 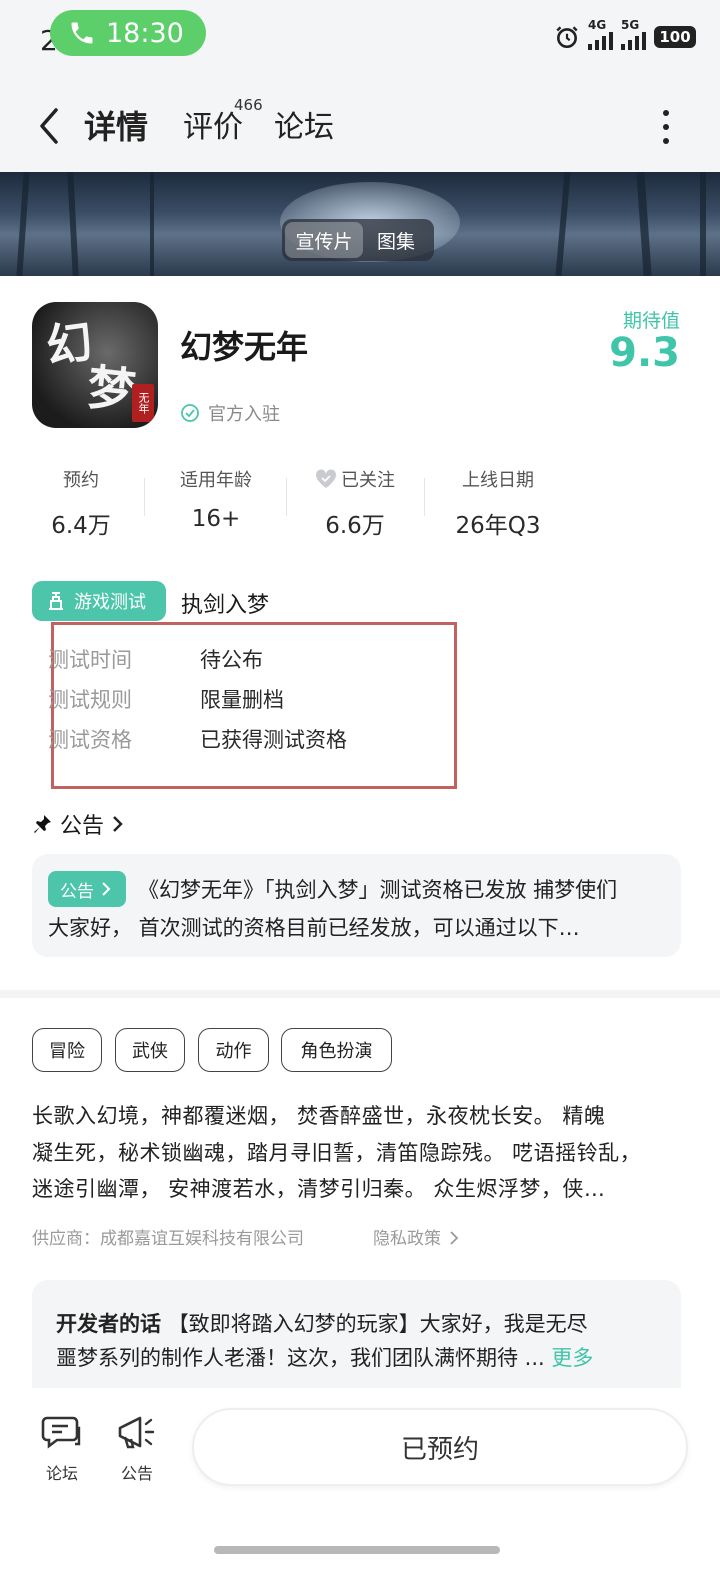 What do you see at coordinates (56, 601) in the screenshot?
I see `test-flask-icon` at bounding box center [56, 601].